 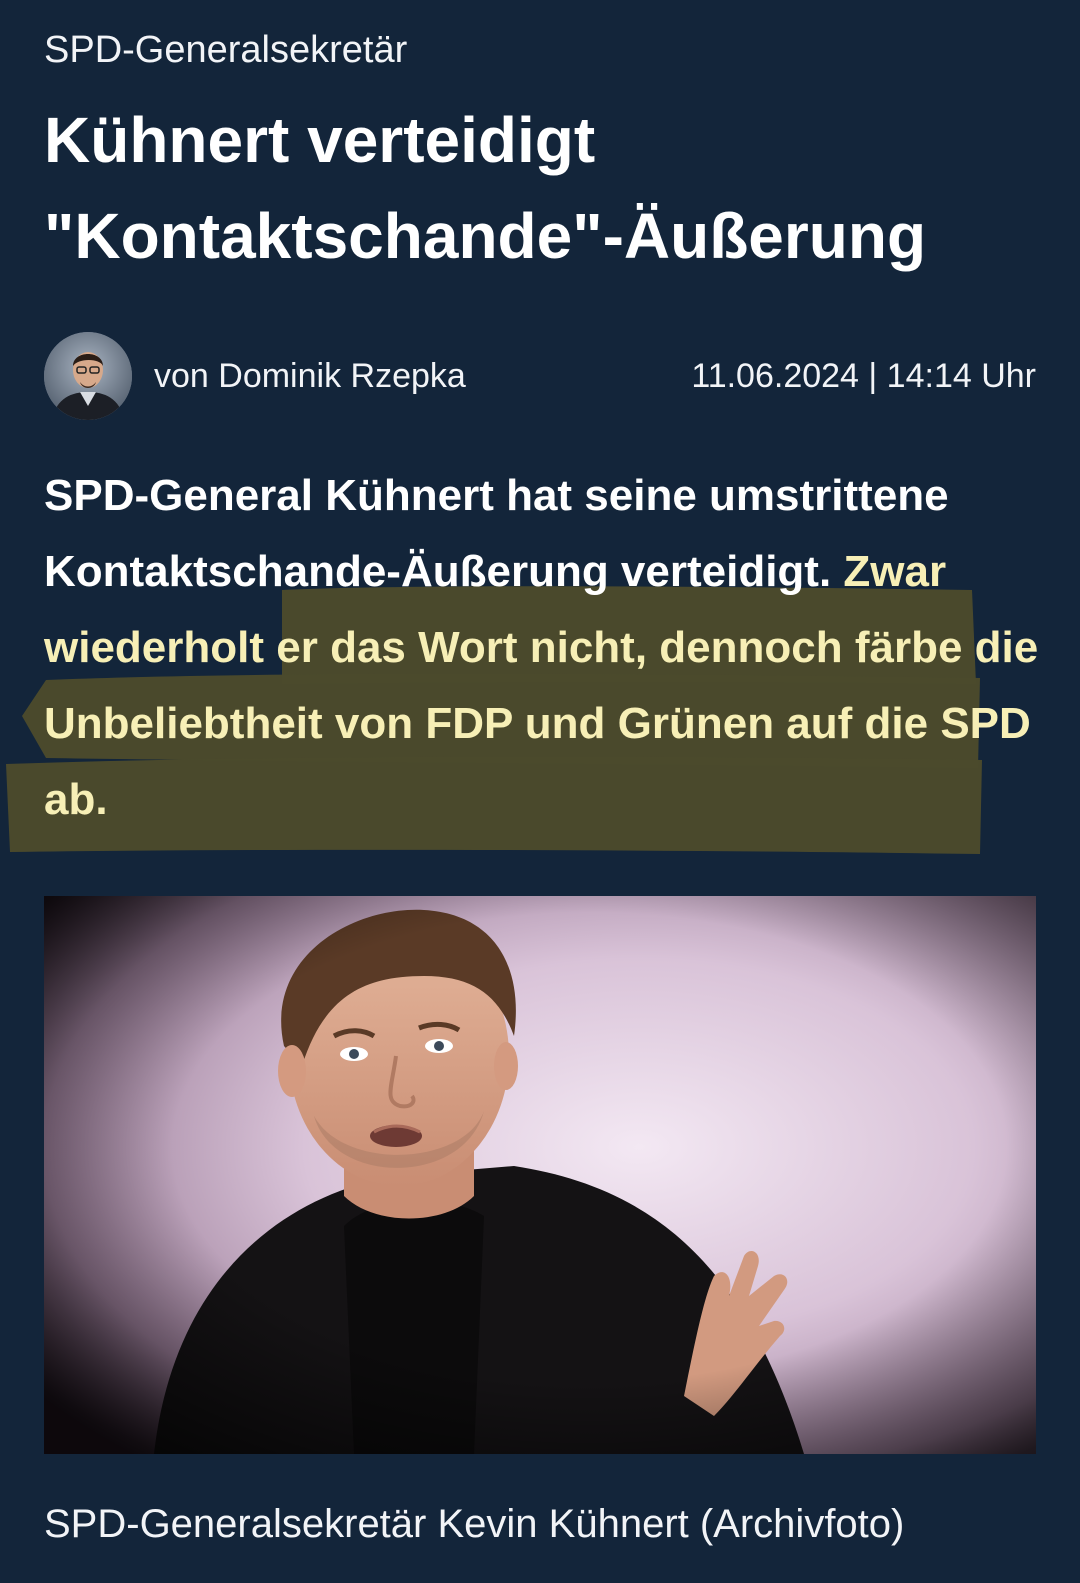 What do you see at coordinates (863, 376) in the screenshot?
I see `publish-date: 11.06.2024 | 14:14 Uhr` at bounding box center [863, 376].